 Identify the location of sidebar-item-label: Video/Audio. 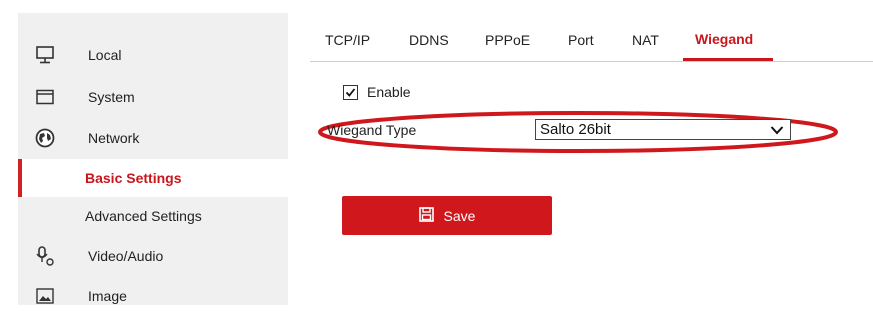
(126, 256).